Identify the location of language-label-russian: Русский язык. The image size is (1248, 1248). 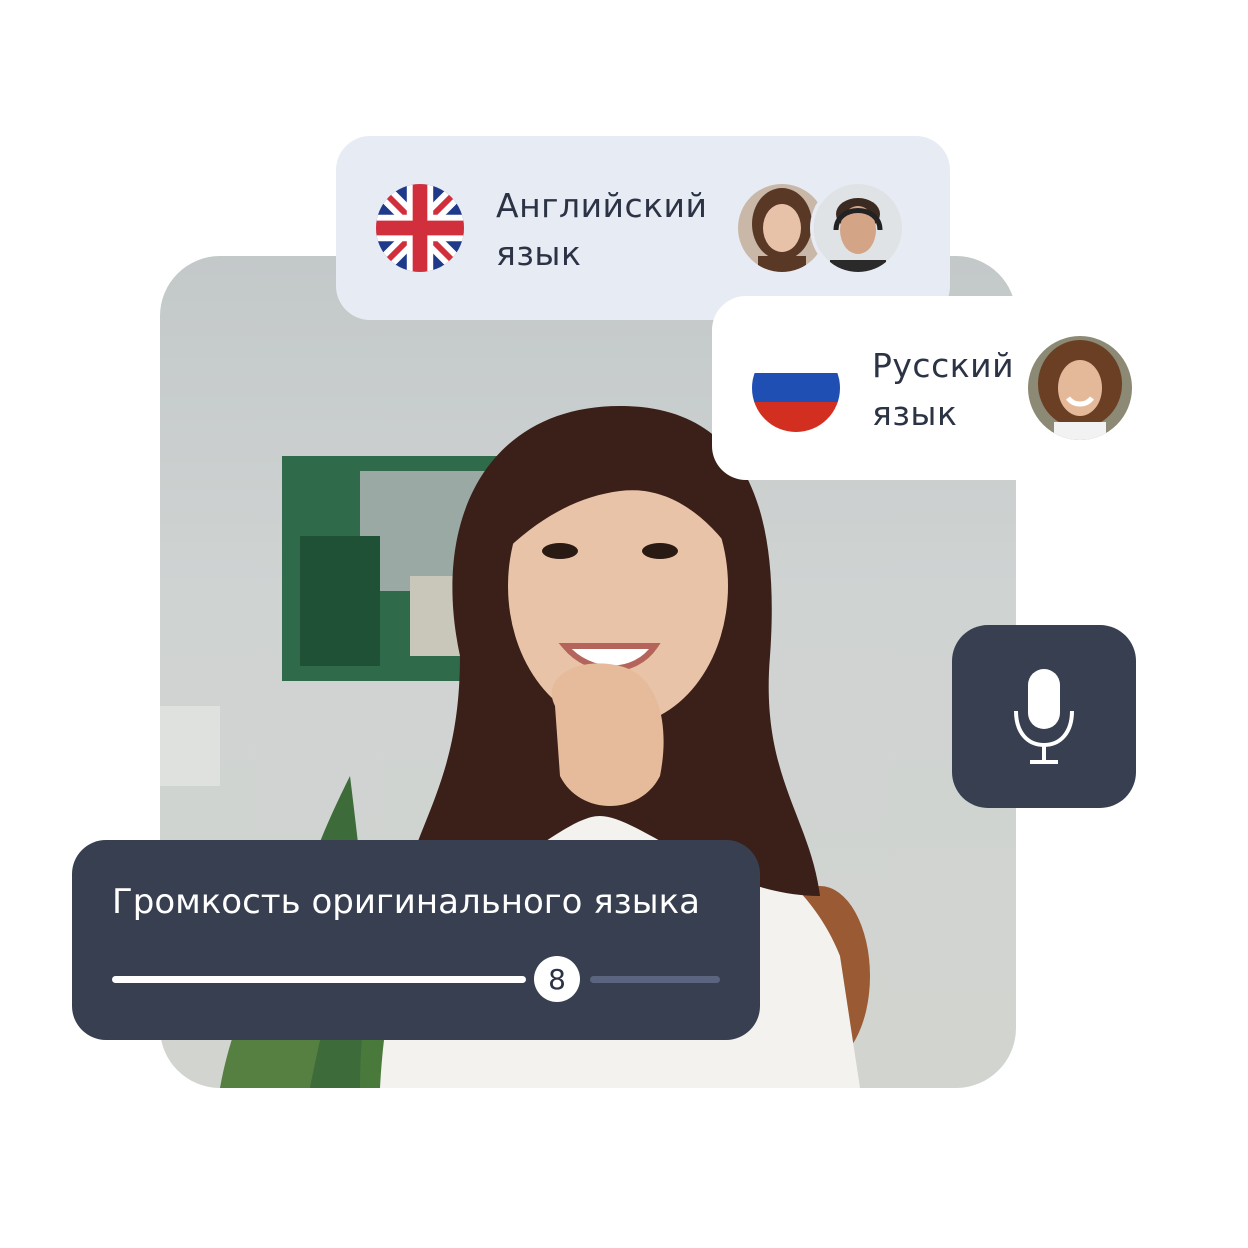
(943, 390).